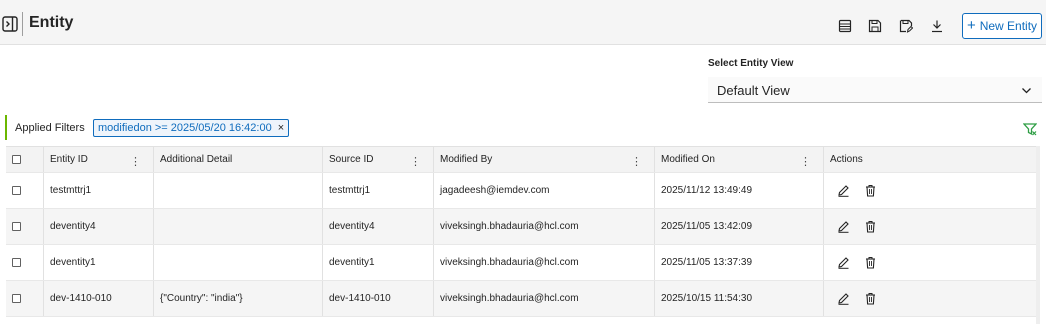  What do you see at coordinates (237, 298) in the screenshot?
I see `additional-detail-cell: {"Country": "india"}` at bounding box center [237, 298].